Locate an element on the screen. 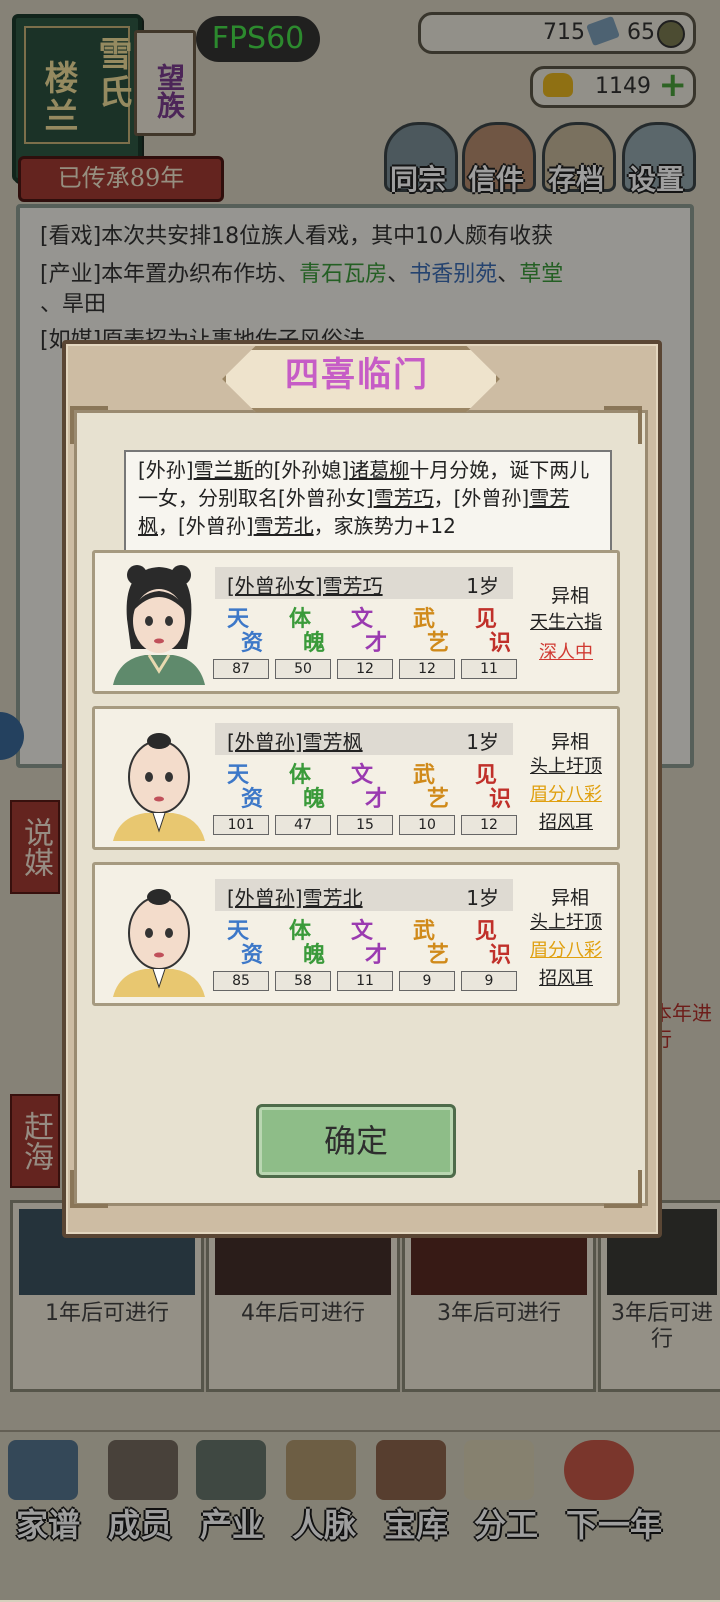  stat-physique-value: 47 is located at coordinates (303, 825).